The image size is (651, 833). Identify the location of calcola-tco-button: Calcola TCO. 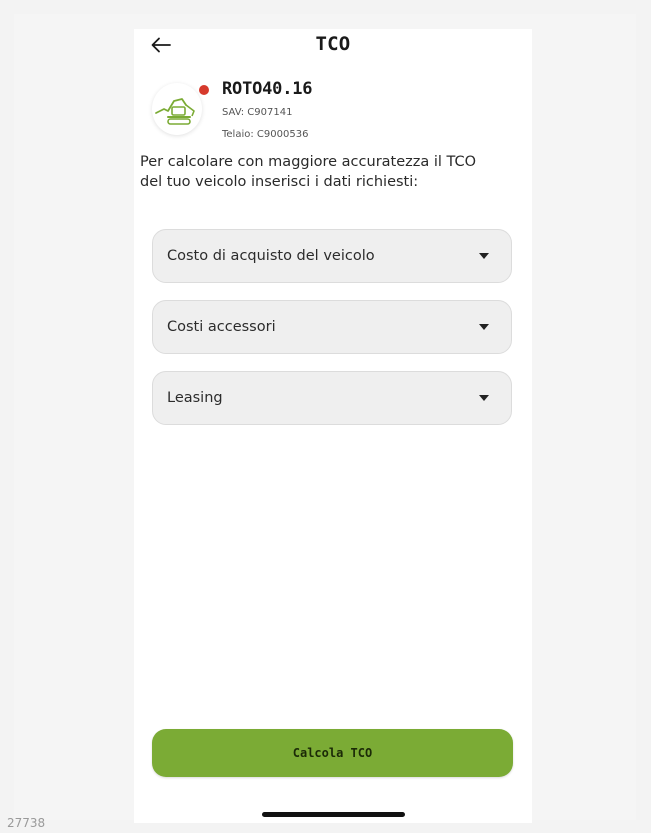
(332, 753).